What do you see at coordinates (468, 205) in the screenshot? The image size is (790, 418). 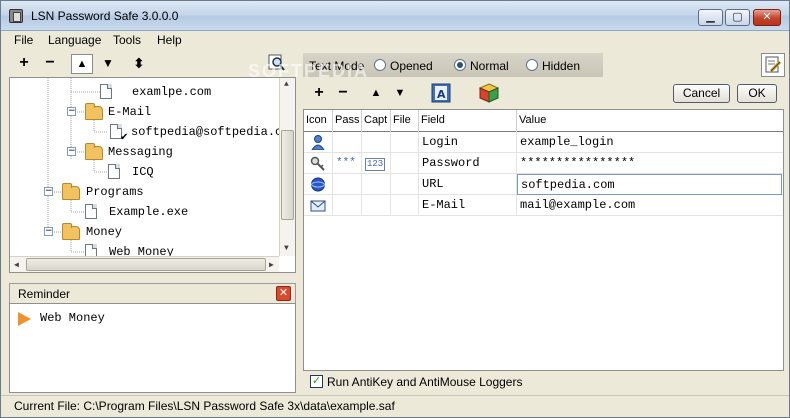 I see `field-cell: E-Mail` at bounding box center [468, 205].